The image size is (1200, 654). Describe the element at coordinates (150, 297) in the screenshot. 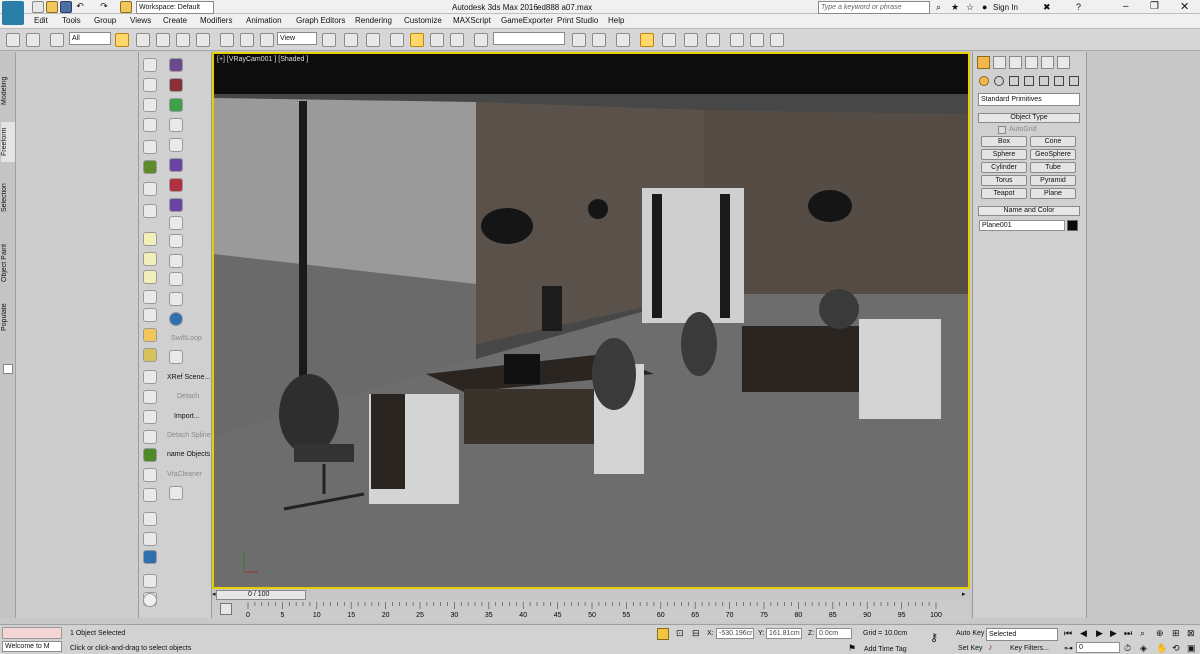

I see `lamp-icon` at that location.